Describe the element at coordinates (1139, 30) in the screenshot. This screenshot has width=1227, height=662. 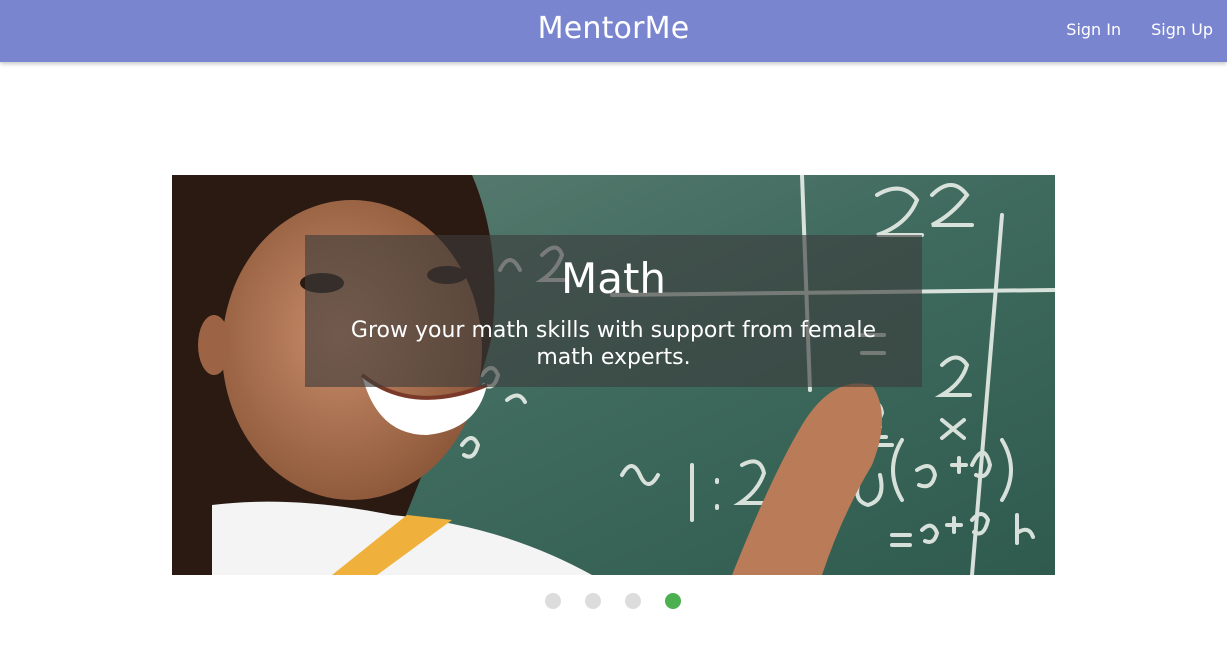
I see `auth-links: Sign In Sign Up` at that location.